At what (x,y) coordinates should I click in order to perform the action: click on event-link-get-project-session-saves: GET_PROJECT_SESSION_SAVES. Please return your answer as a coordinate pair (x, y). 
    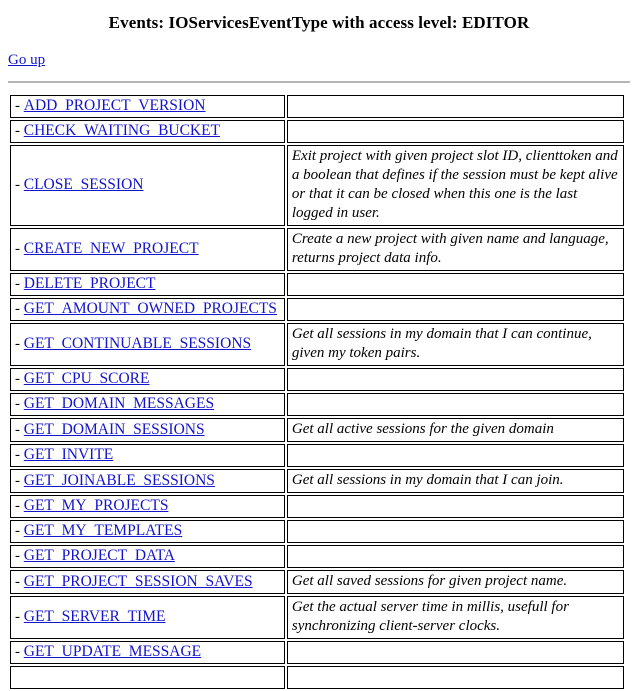
    Looking at the image, I should click on (138, 581).